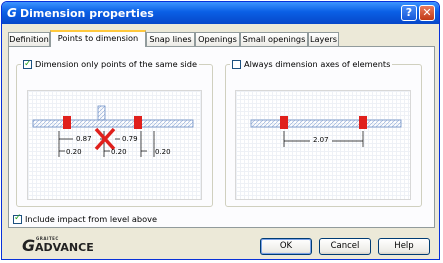 Image resolution: width=443 pixels, height=263 pixels. What do you see at coordinates (12, 13) in the screenshot?
I see `app-logo-icon: G` at bounding box center [12, 13].